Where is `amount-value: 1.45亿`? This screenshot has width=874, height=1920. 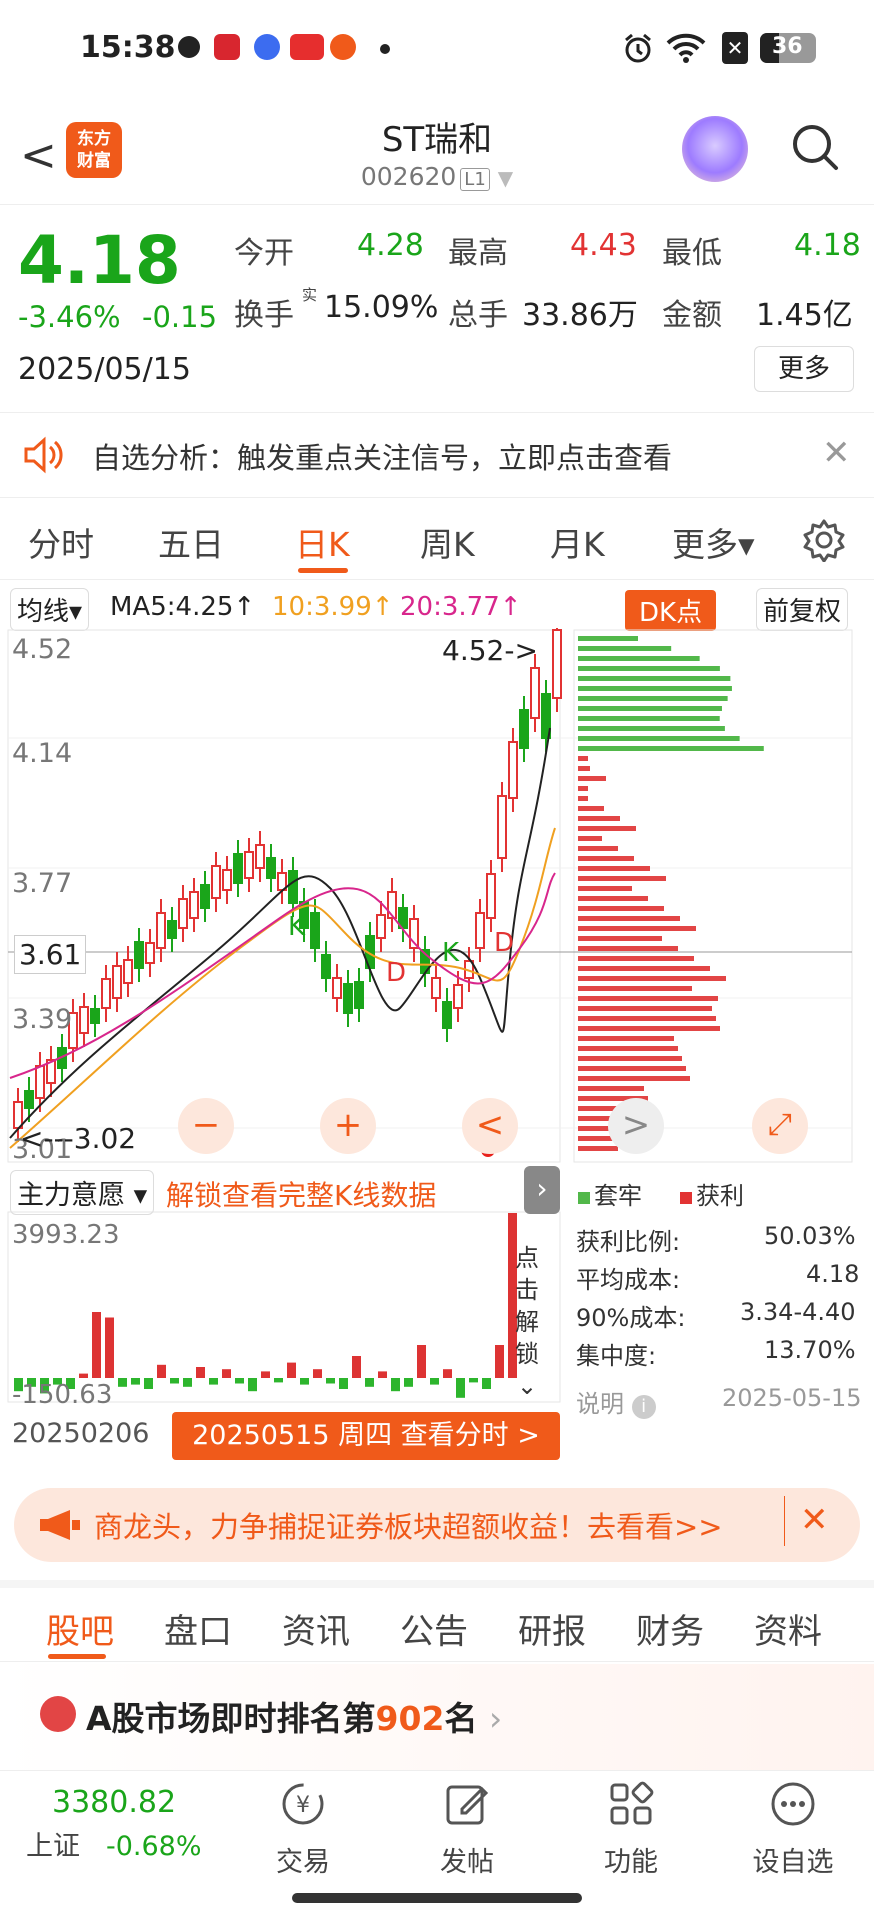
amount-value: 1.45亿 is located at coordinates (804, 315).